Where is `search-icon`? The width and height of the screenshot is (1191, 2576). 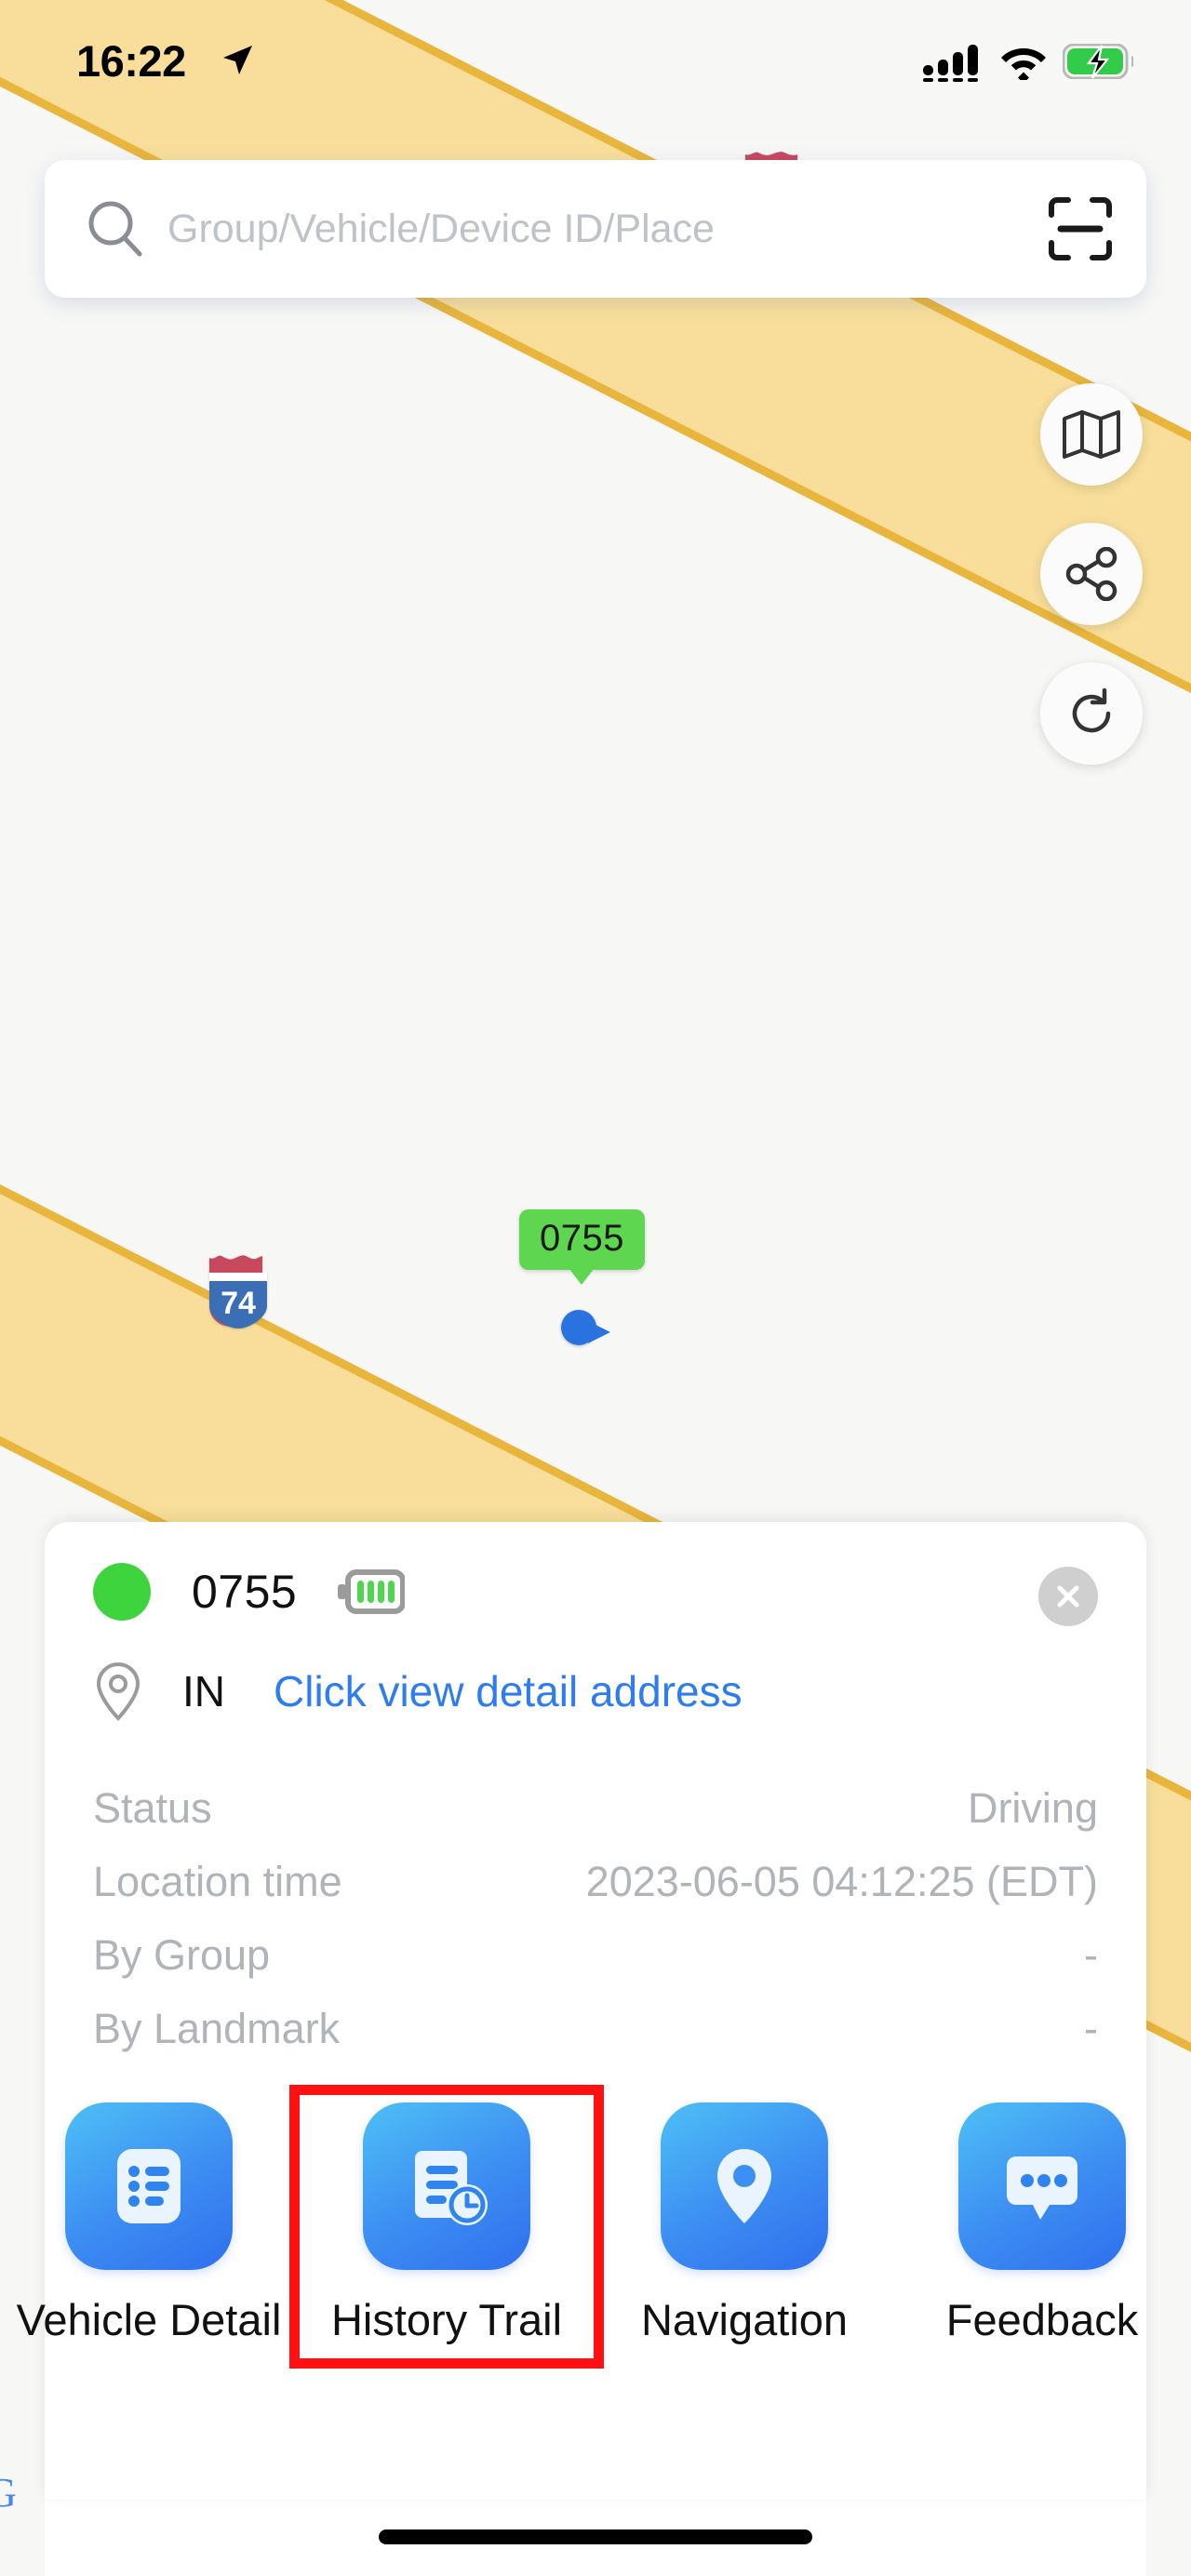
search-icon is located at coordinates (115, 229).